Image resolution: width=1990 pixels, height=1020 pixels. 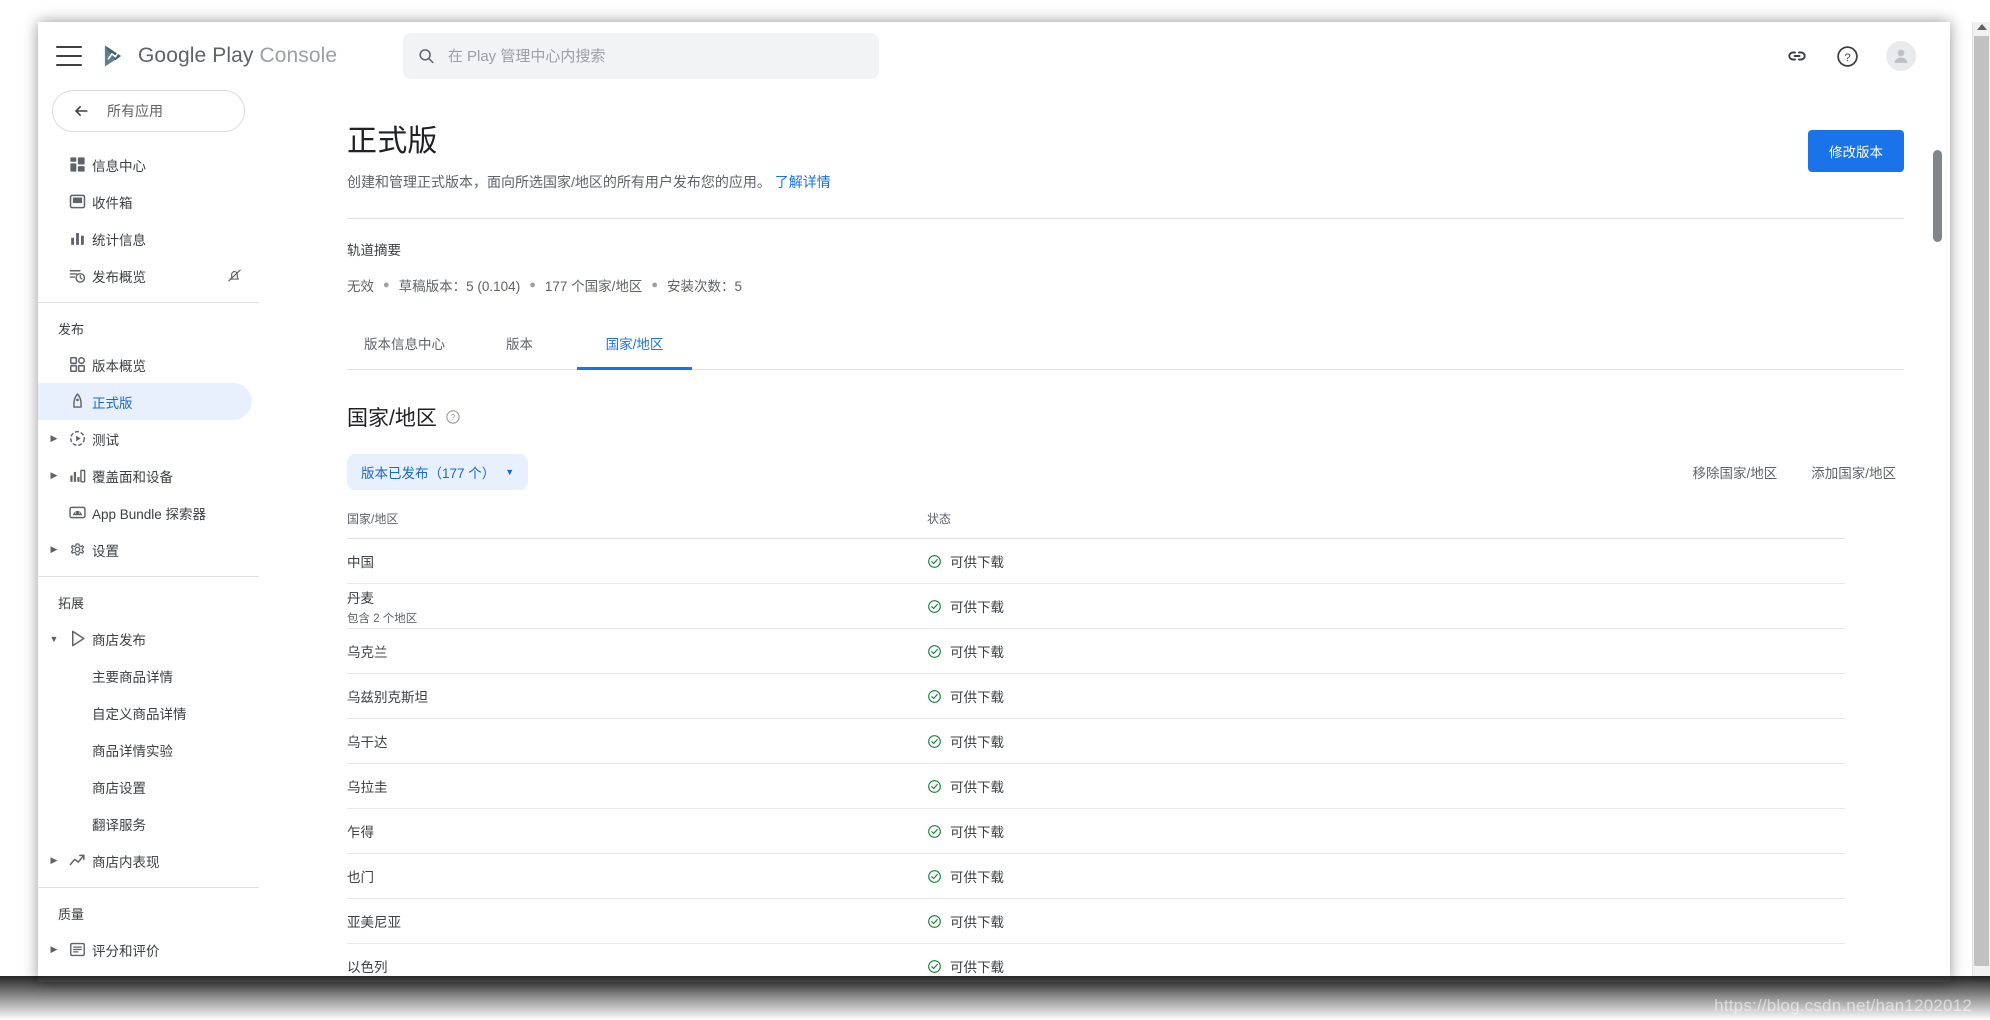 I want to click on content-scrollbar-track, so click(x=1937, y=536).